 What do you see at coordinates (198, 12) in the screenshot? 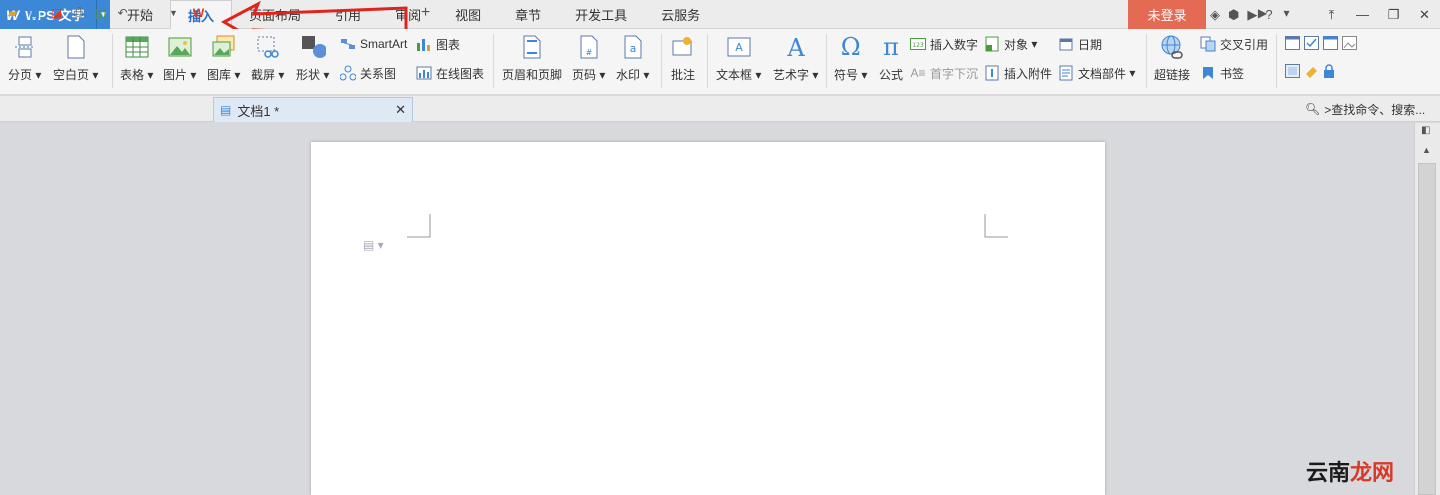
I see `wps-home-icon: W` at bounding box center [198, 12].